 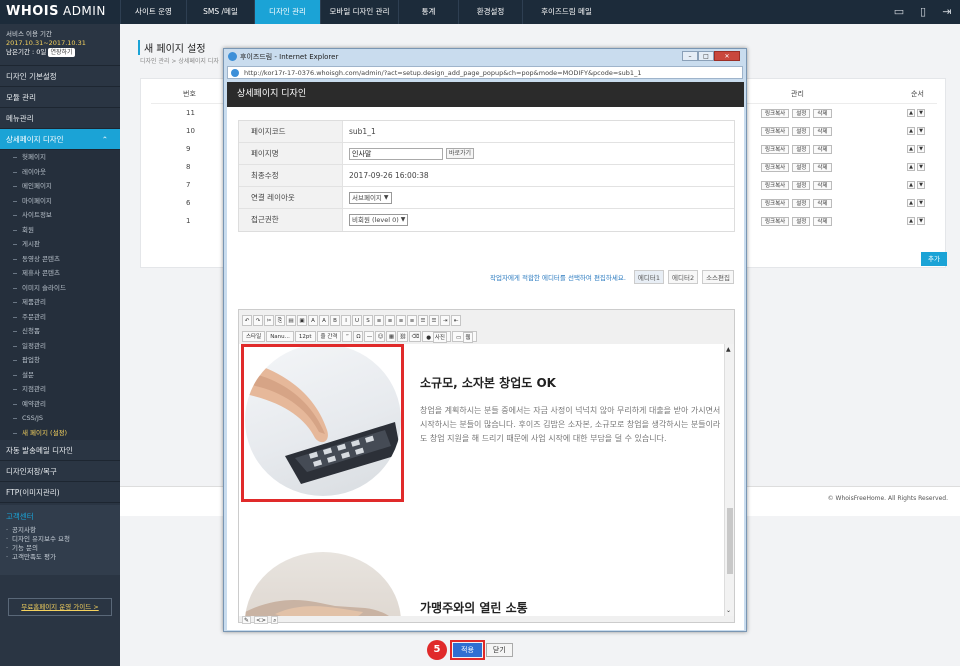 What do you see at coordinates (718, 277) in the screenshot?
I see `tab-source: 소스편집` at bounding box center [718, 277].